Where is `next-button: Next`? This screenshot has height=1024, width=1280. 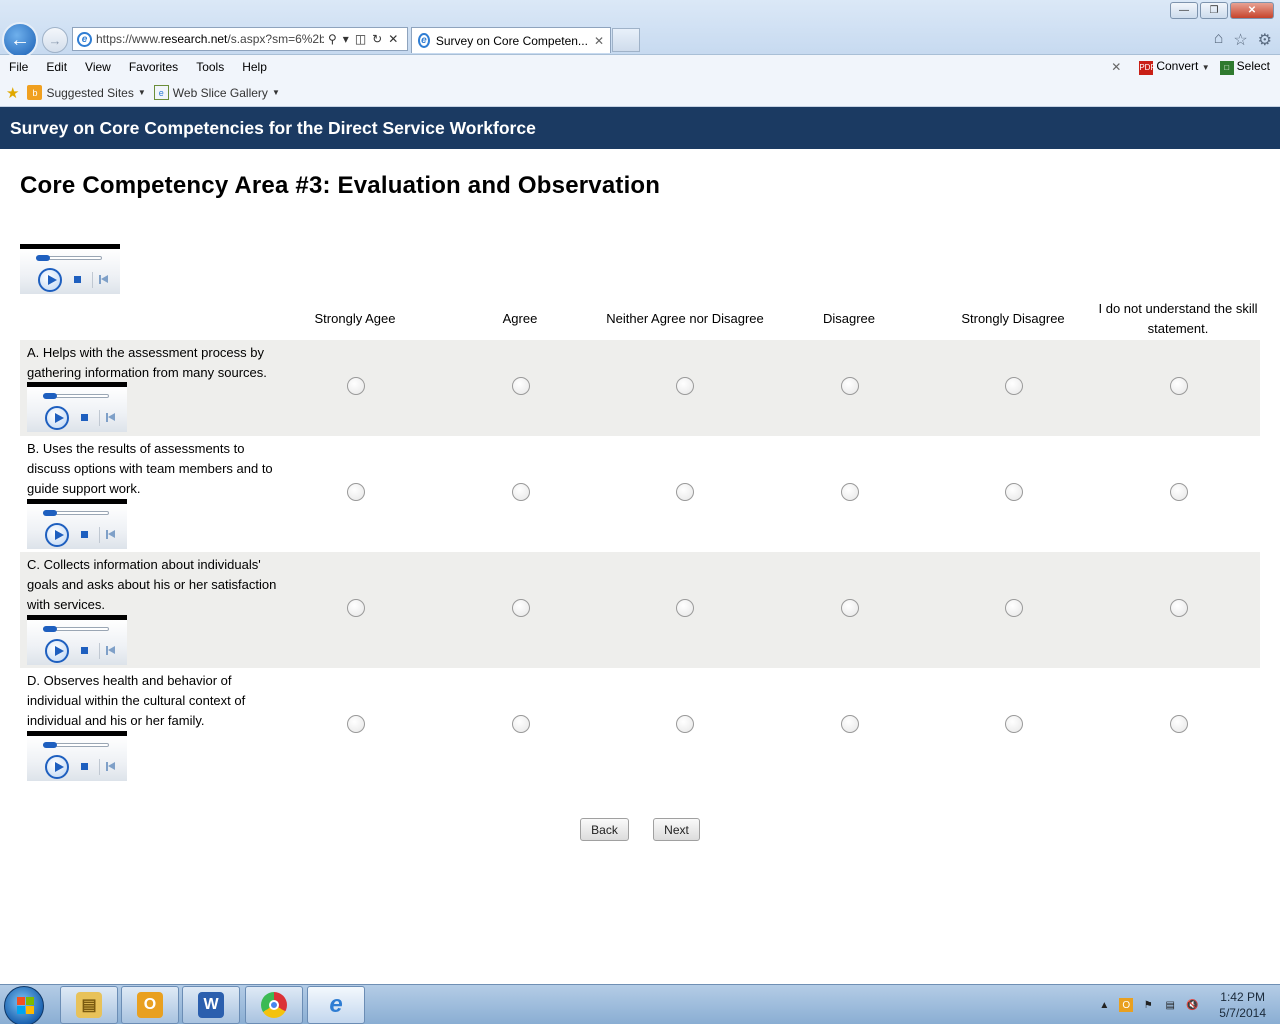 next-button: Next is located at coordinates (676, 829).